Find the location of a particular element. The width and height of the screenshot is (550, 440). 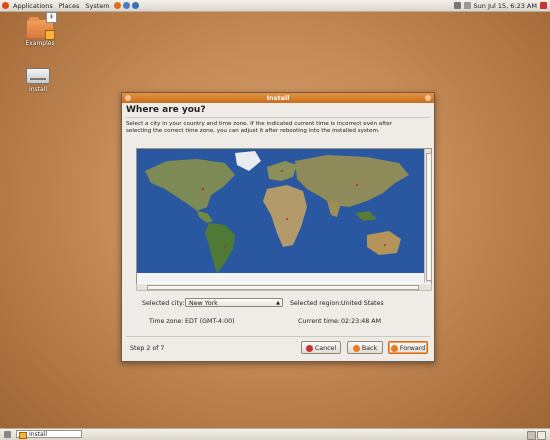

current-time-value: 02:23:48 AM is located at coordinates (361, 321).